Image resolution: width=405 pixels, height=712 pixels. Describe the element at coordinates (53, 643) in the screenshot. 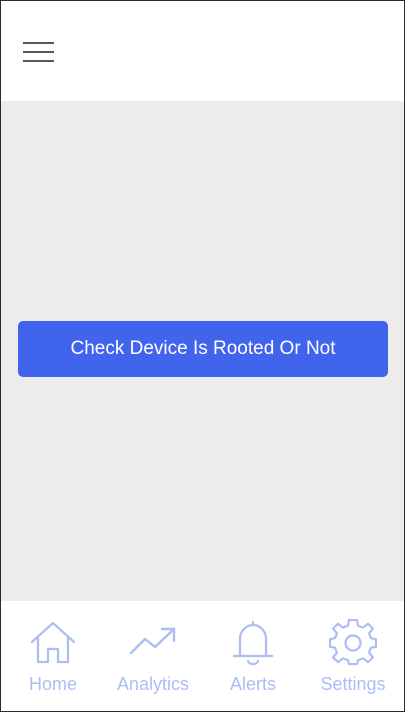

I see `home-icon` at that location.